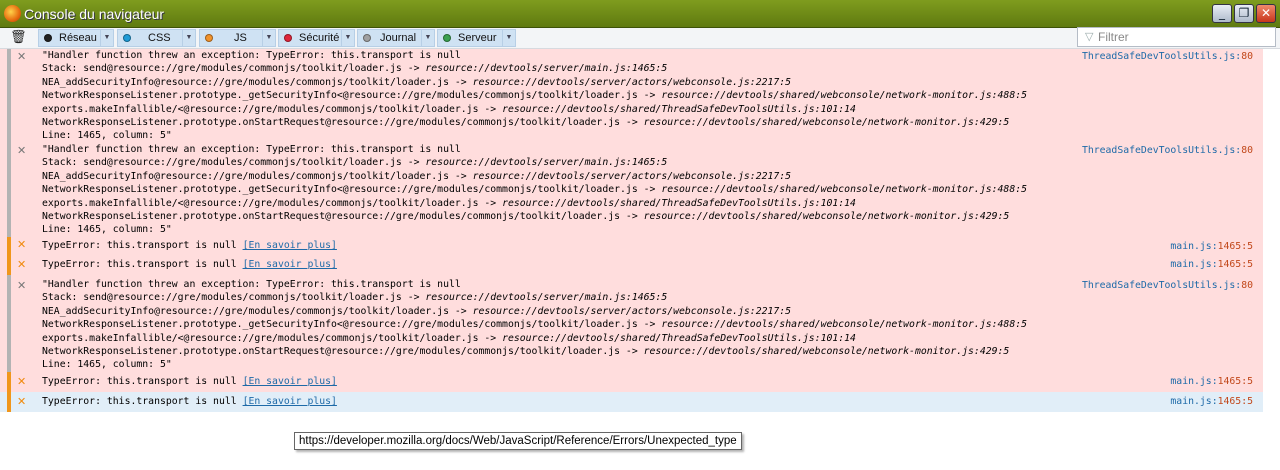  I want to click on filter-journal-button: Journal ▼, so click(396, 38).